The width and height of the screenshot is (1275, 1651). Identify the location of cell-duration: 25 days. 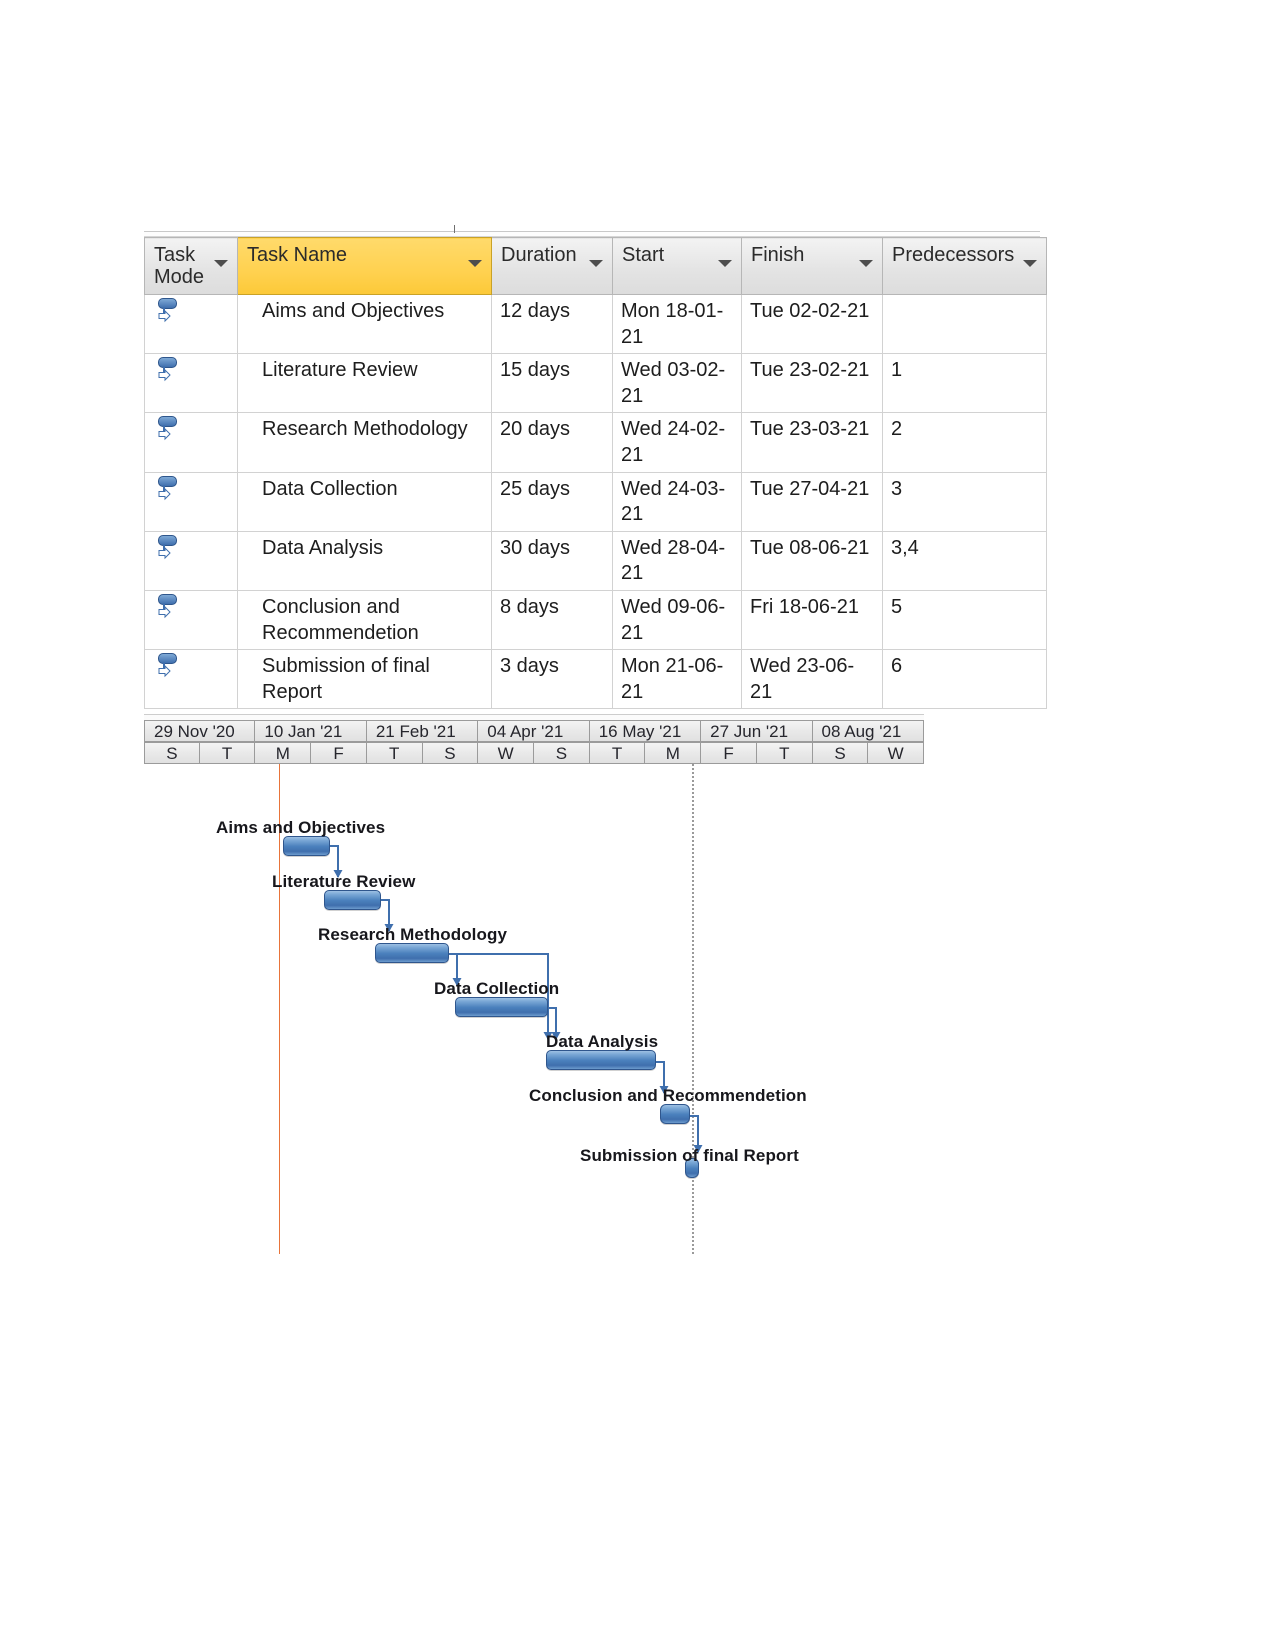
(552, 502).